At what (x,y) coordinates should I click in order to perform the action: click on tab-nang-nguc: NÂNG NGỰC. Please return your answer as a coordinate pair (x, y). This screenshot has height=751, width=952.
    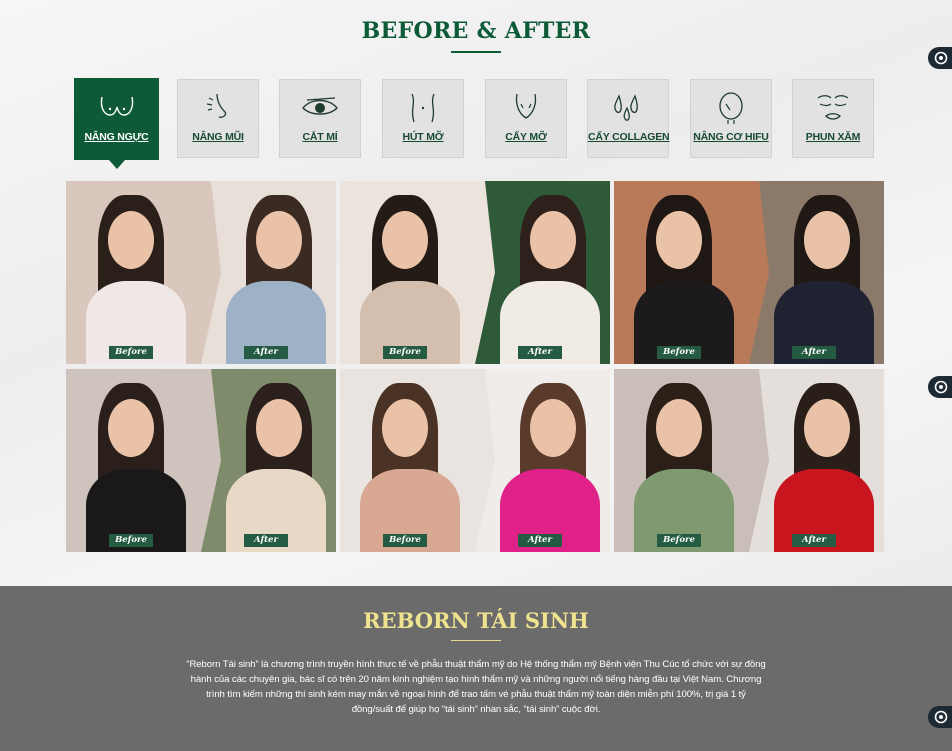
    Looking at the image, I should click on (116, 119).